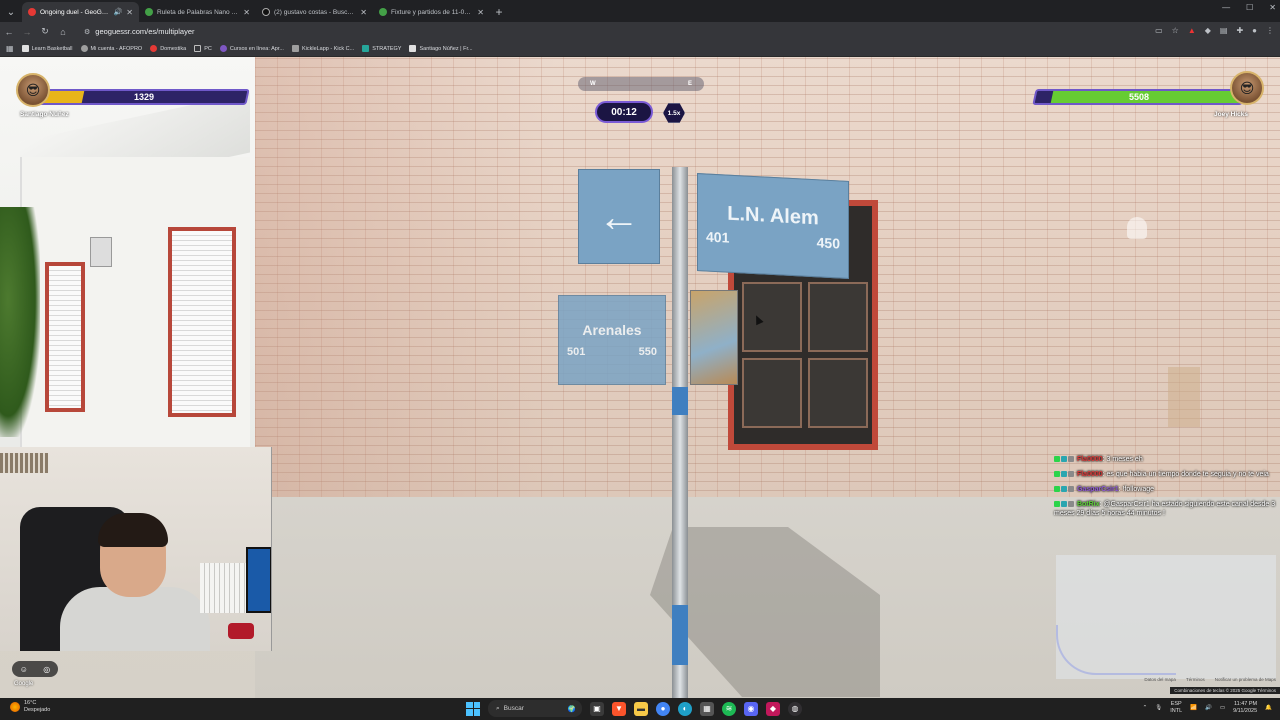  Describe the element at coordinates (383, 12) in the screenshot. I see `fixture-favicon-icon` at that location.